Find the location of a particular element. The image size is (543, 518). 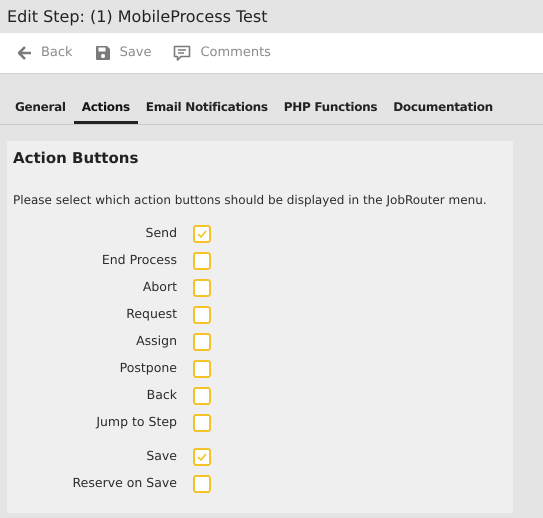

checkbox-label: Send is located at coordinates (160, 233).